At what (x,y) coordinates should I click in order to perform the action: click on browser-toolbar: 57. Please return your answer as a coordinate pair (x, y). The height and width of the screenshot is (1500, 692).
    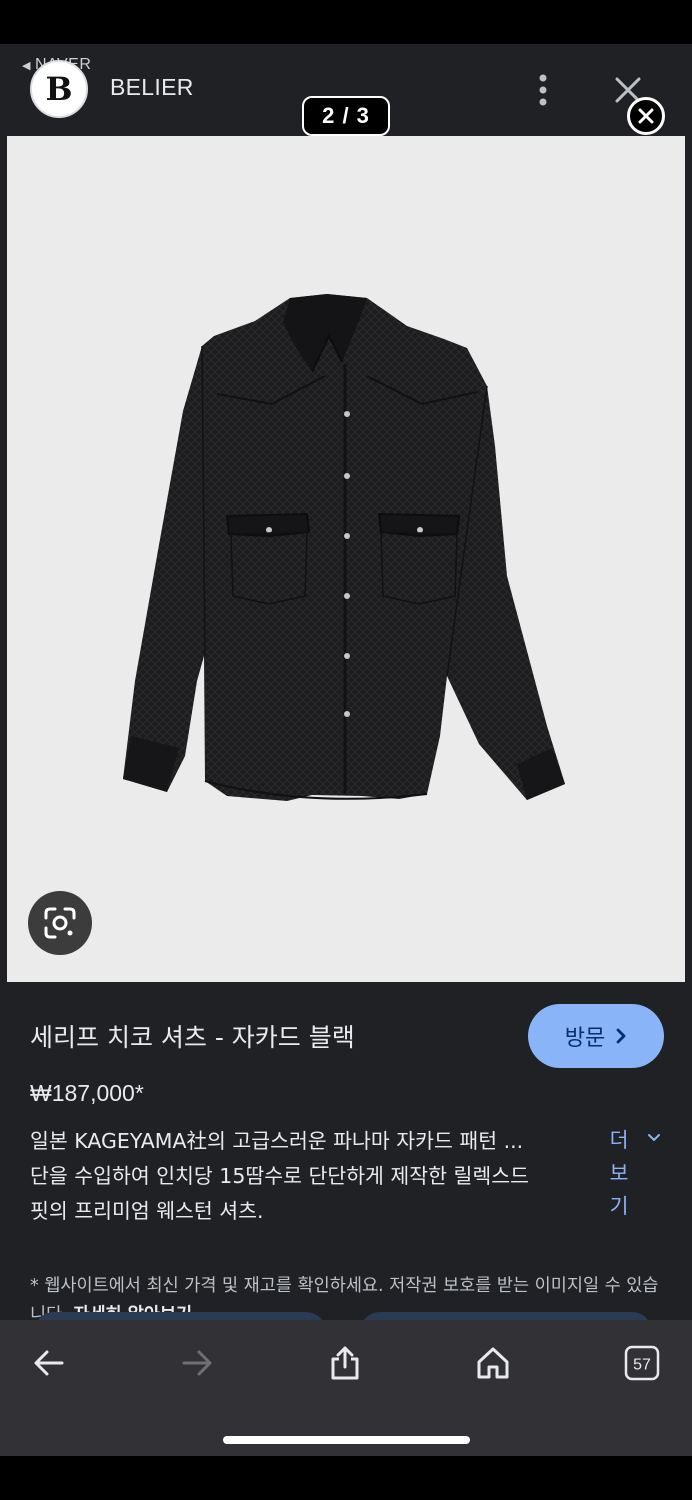
    Looking at the image, I should click on (346, 1388).